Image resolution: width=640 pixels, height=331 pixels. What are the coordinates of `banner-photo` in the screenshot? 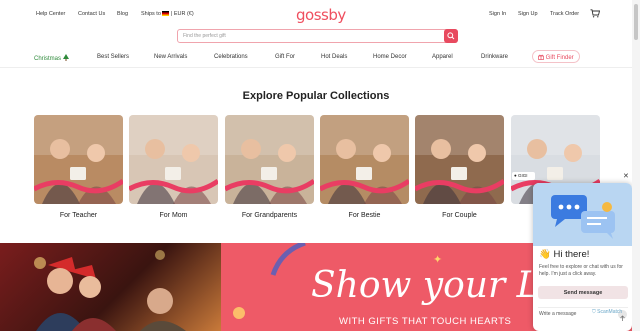 It's located at (110, 287).